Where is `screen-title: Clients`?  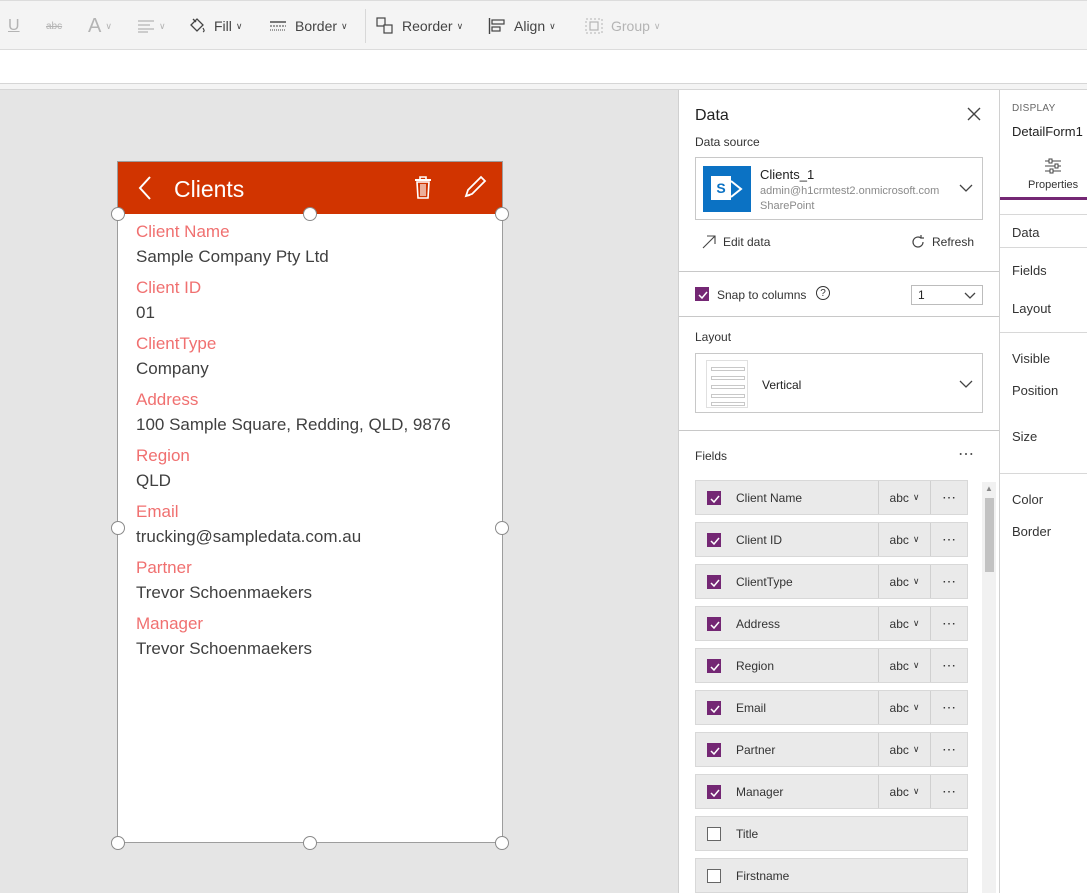
screen-title: Clients is located at coordinates (209, 189).